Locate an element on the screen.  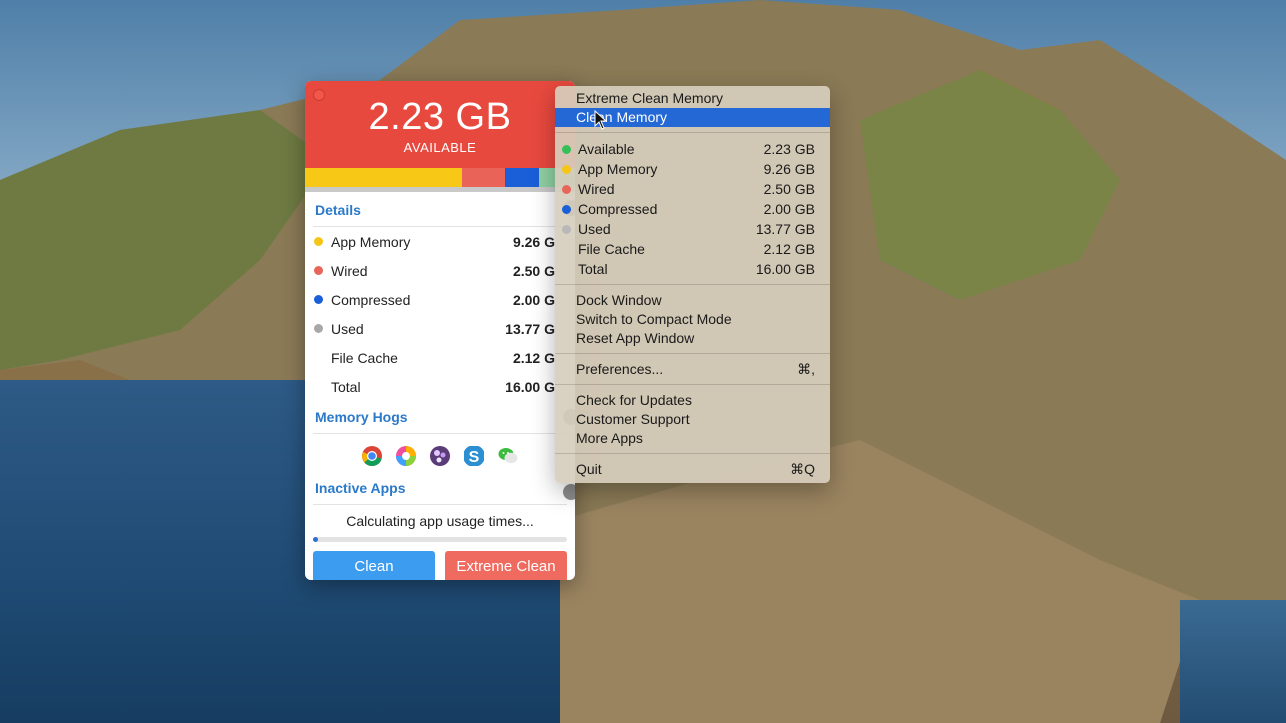
menu-stat-value: 16.00 GB is located at coordinates (785, 269).